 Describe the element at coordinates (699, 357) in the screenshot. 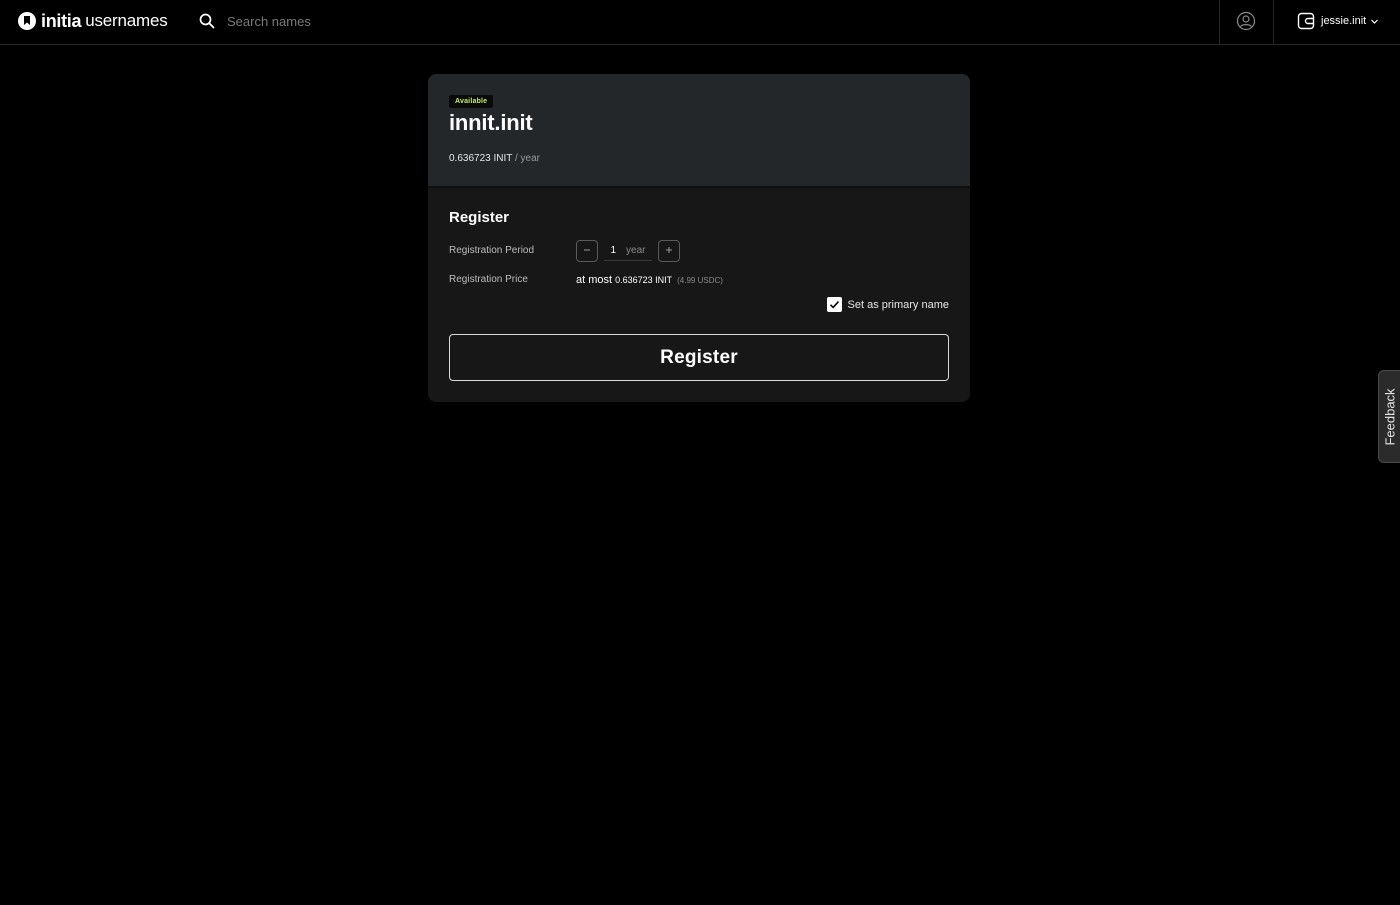

I see `register-button: Register` at that location.